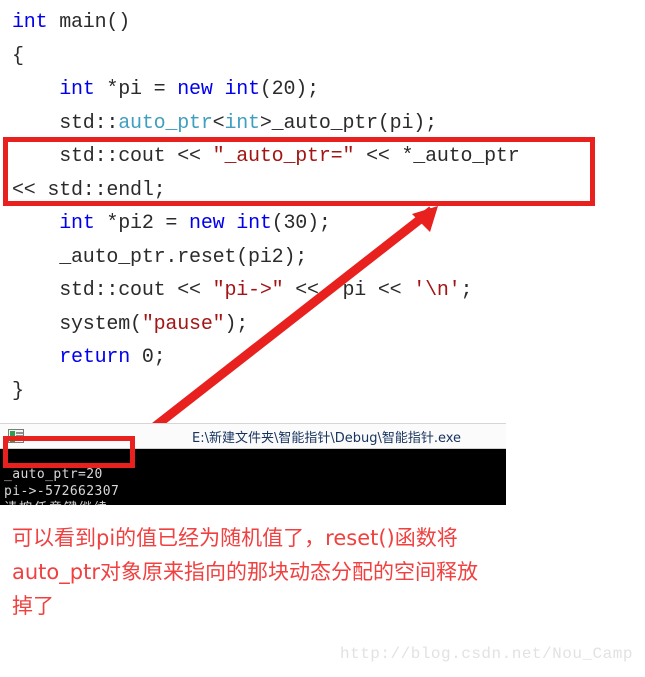  I want to click on code-token-pln: << std::endl;, so click(89, 190).